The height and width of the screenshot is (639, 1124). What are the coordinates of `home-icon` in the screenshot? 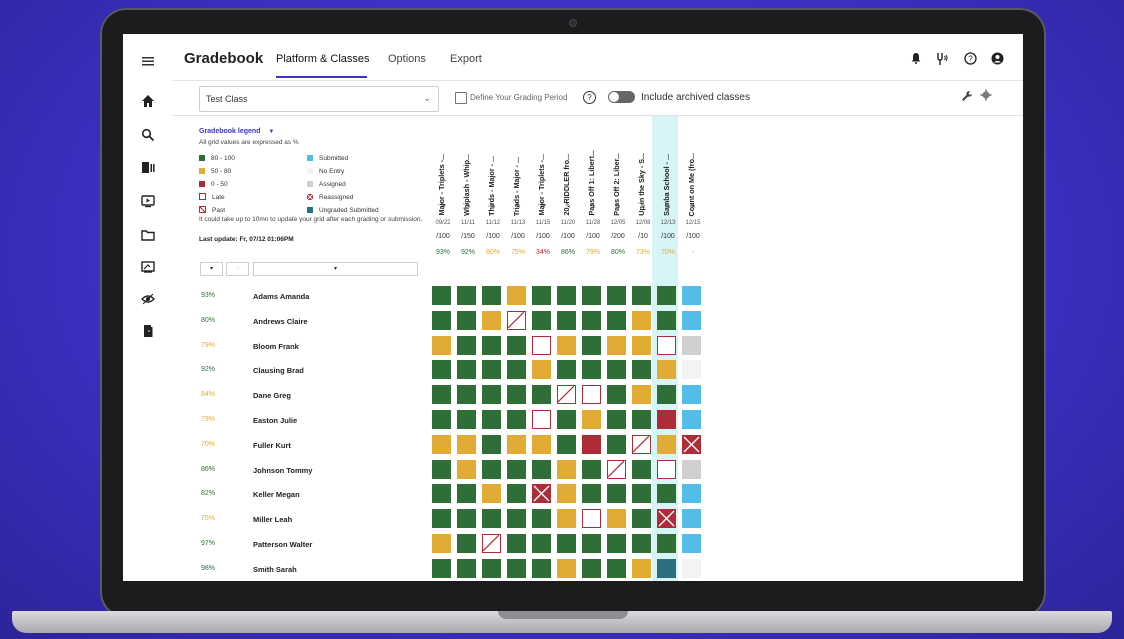 It's located at (148, 101).